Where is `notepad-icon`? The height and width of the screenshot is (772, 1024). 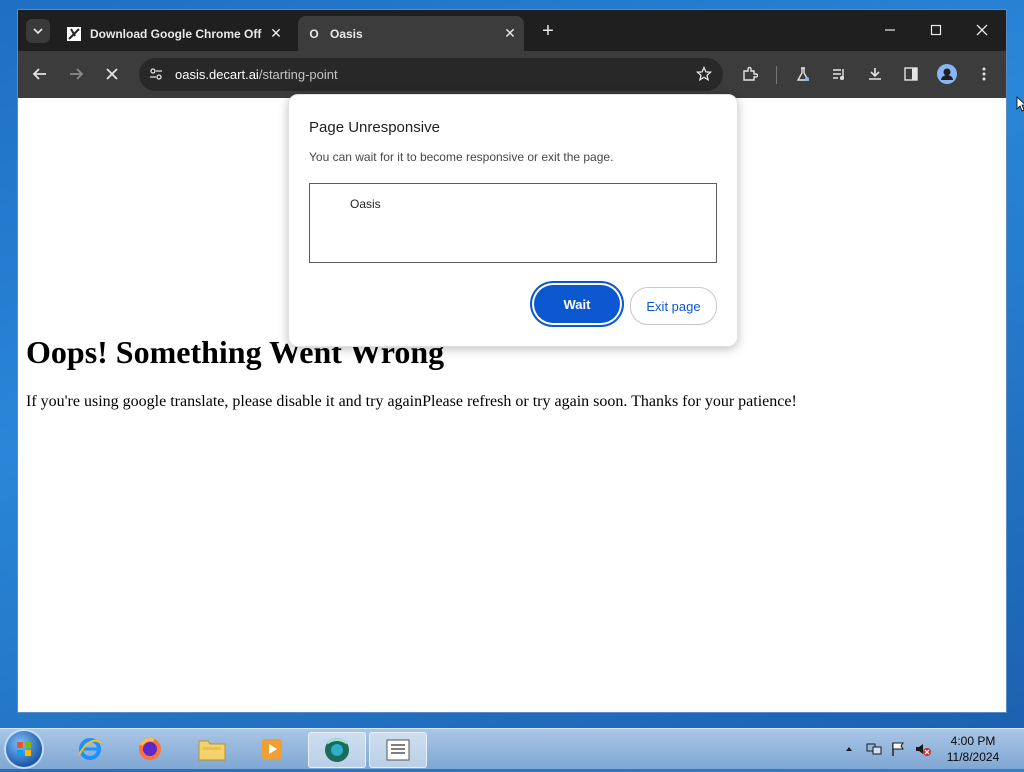
notepad-icon is located at coordinates (398, 750).